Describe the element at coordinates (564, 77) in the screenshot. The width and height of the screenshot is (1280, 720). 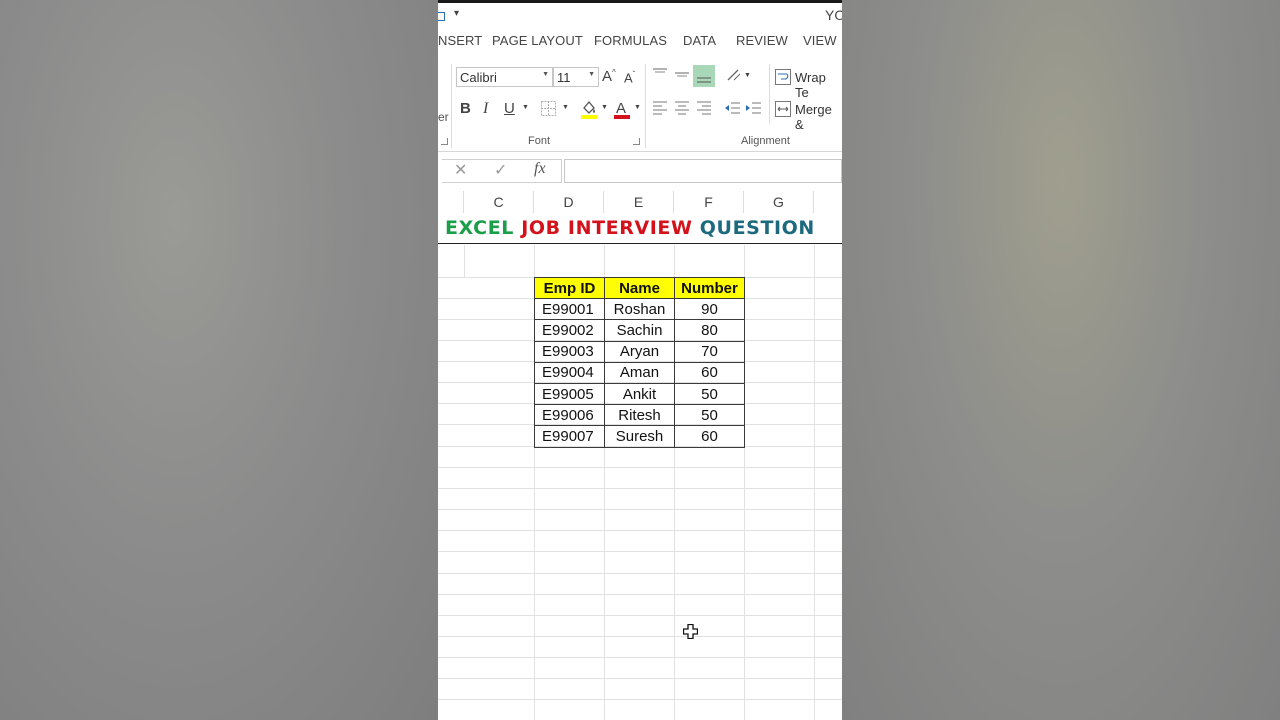
I see `font-size-value: 11` at that location.